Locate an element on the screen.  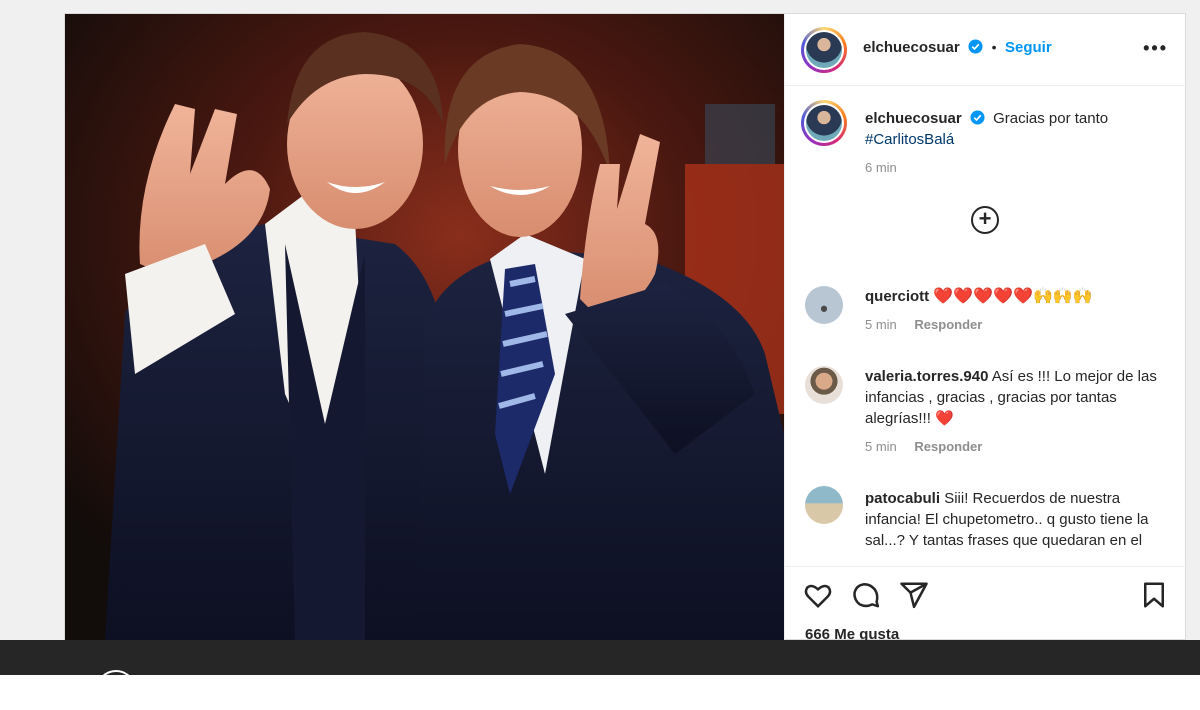
comment-username: patocabuli is located at coordinates (902, 498).